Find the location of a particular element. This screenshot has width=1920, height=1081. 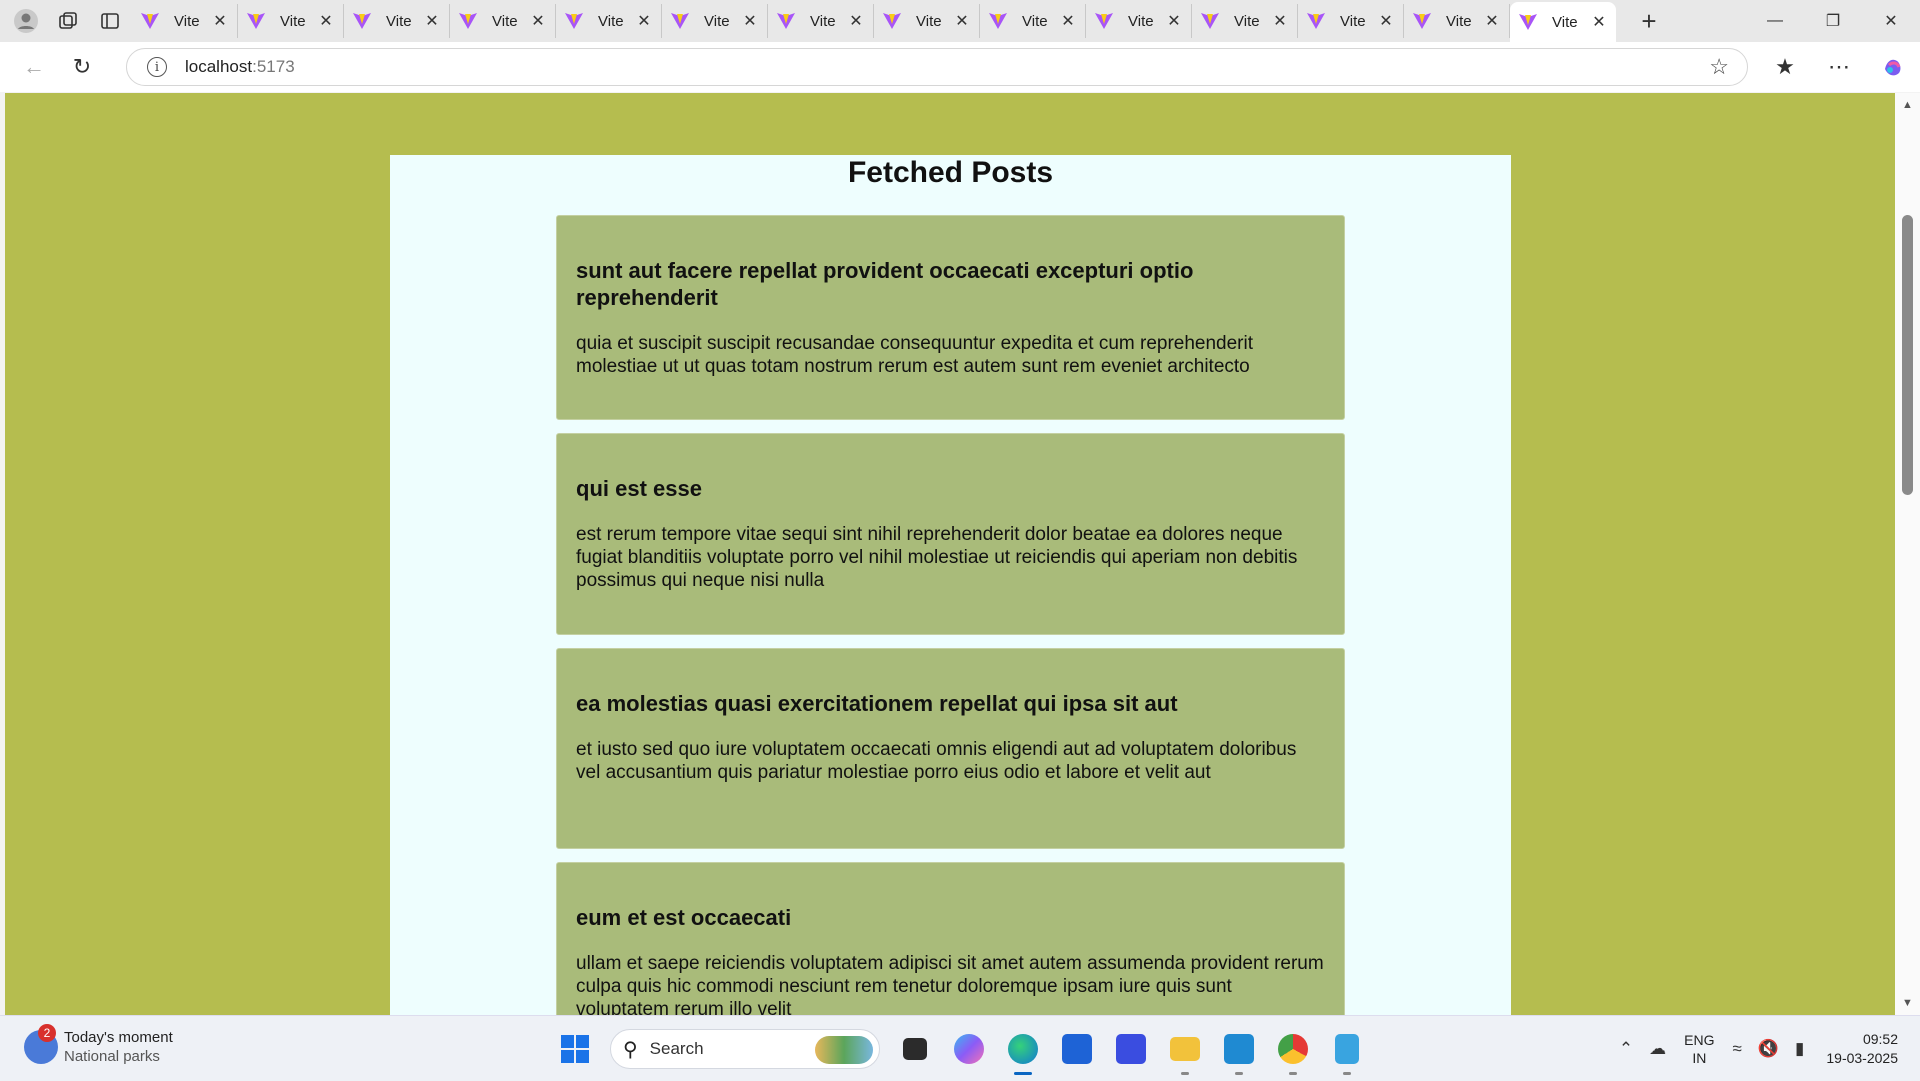

chevron-up-icon: ⌃ is located at coordinates (1626, 1049).